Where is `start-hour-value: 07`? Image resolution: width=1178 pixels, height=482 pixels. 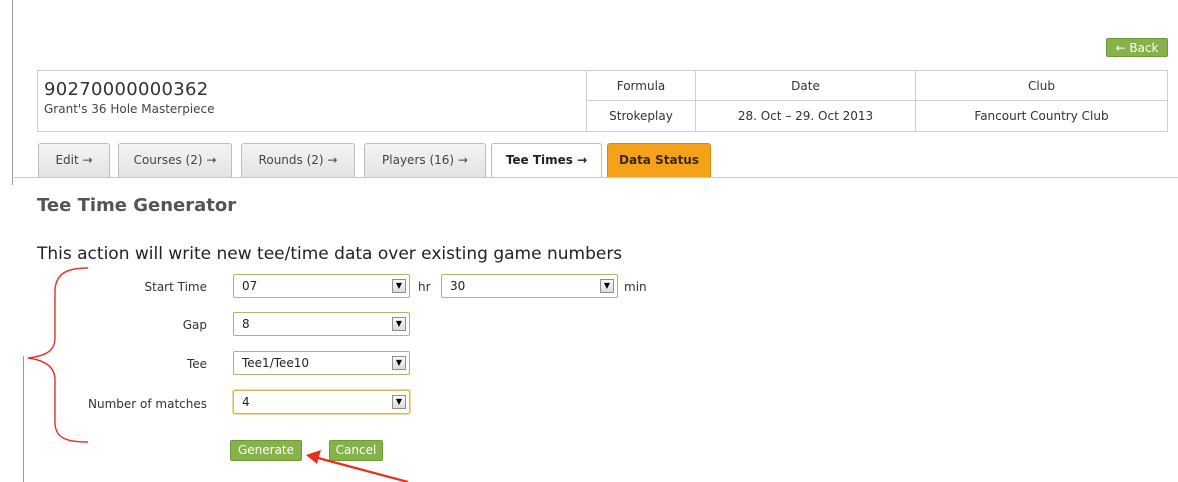
start-hour-value: 07 is located at coordinates (250, 286).